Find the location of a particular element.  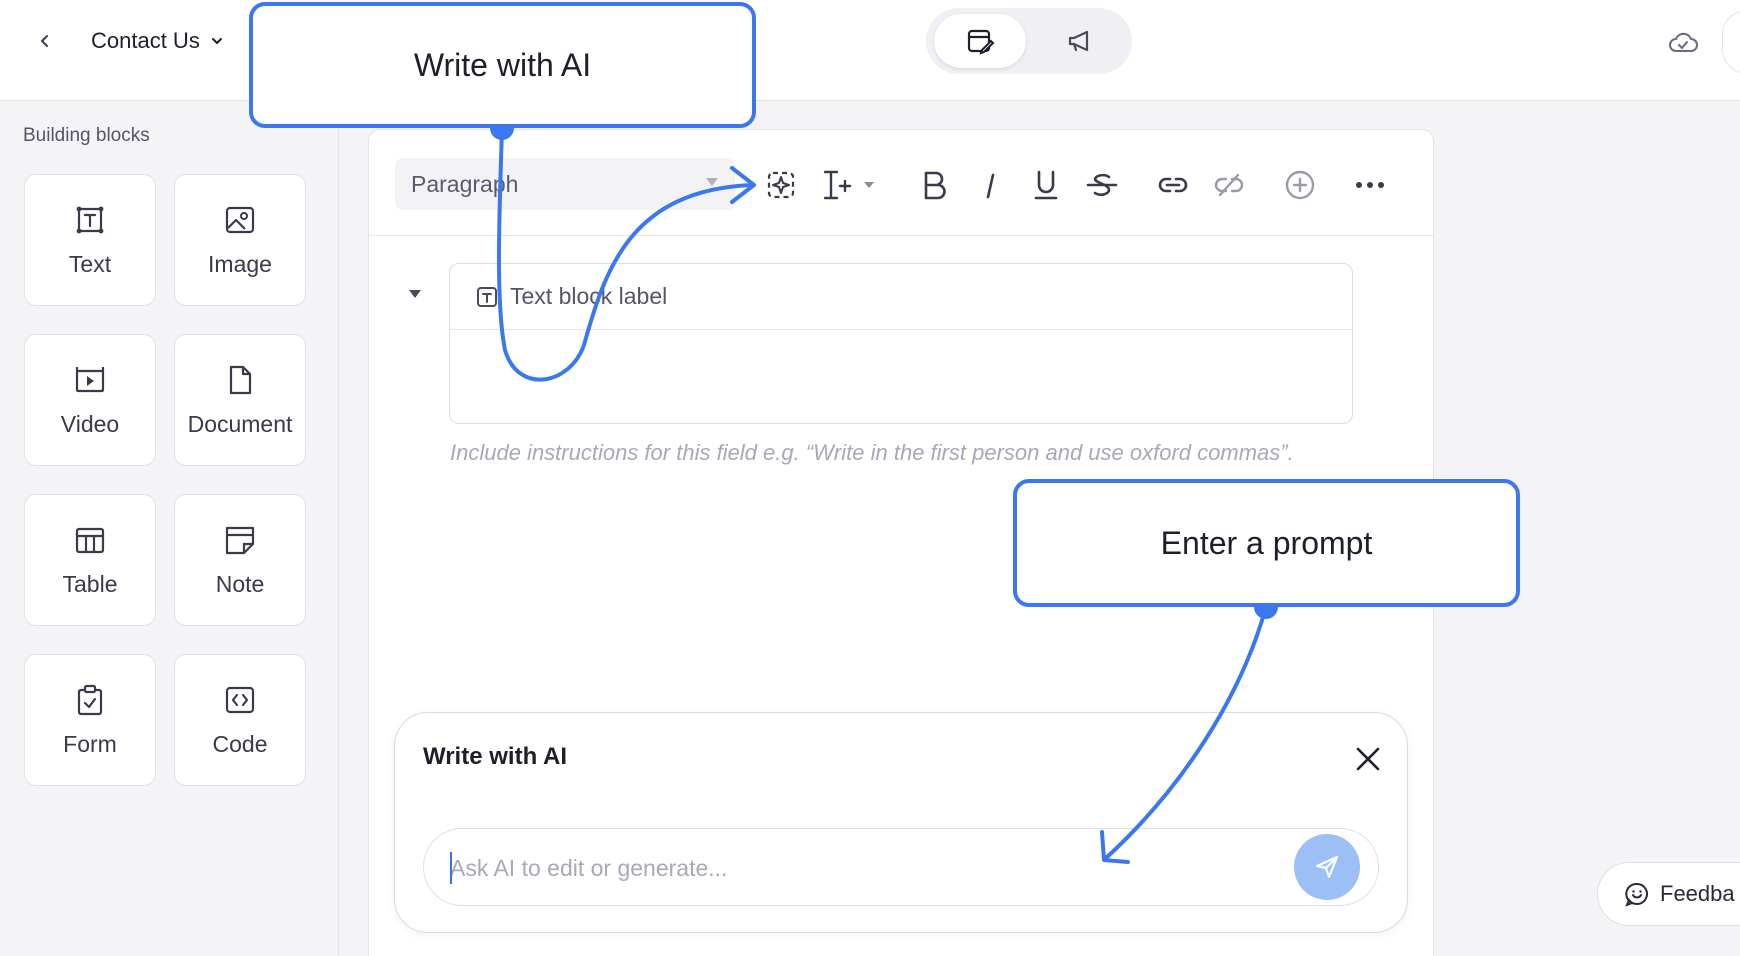

italic-icon is located at coordinates (990, 186).